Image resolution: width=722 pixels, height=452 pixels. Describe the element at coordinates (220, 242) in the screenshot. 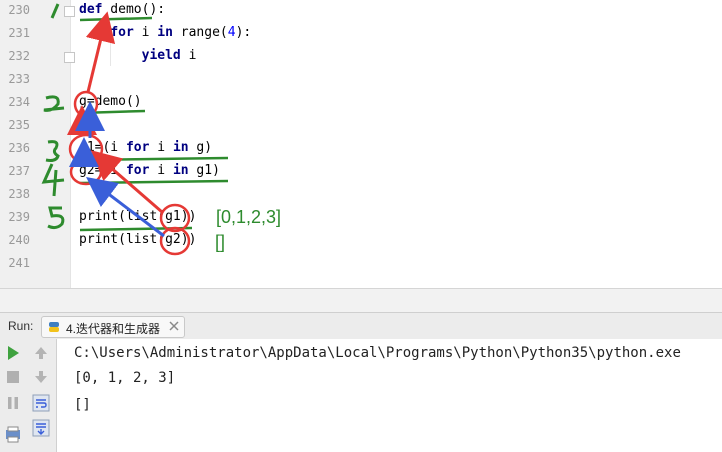

I see `annotation-result-2: []` at that location.